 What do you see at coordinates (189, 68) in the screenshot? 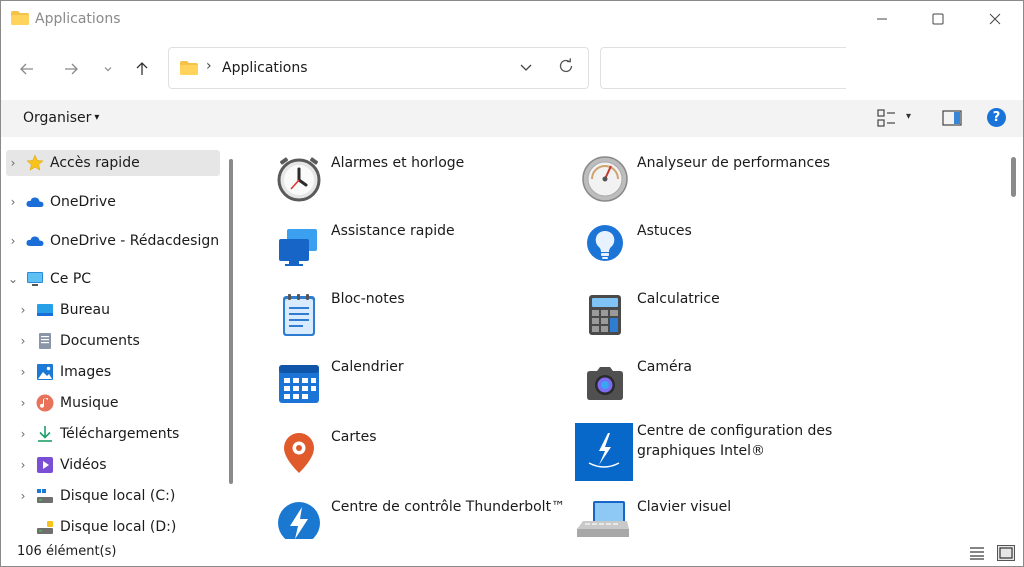
I see `folder-icon` at bounding box center [189, 68].